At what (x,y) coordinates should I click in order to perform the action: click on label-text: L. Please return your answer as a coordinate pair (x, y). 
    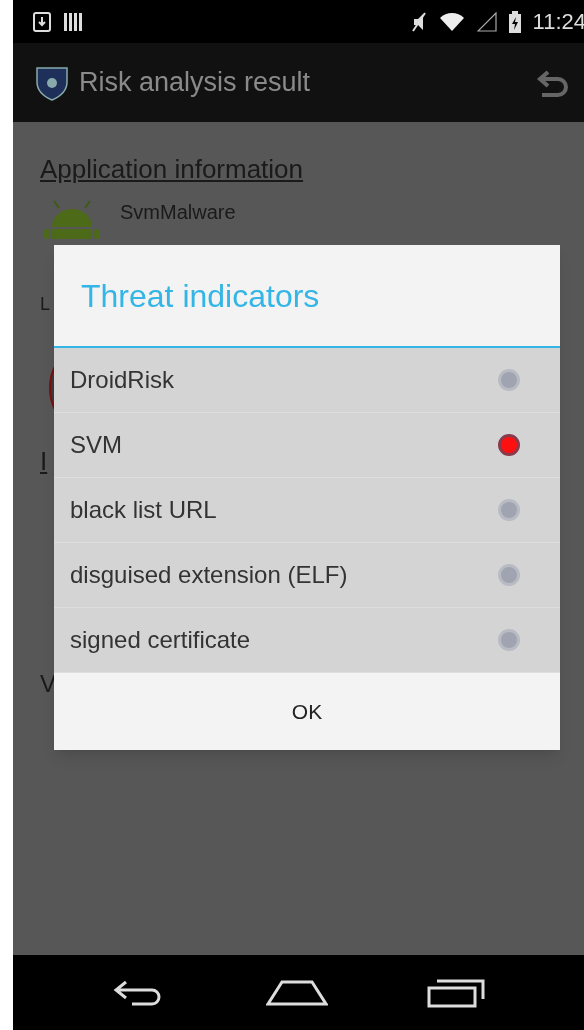
    Looking at the image, I should click on (45, 304).